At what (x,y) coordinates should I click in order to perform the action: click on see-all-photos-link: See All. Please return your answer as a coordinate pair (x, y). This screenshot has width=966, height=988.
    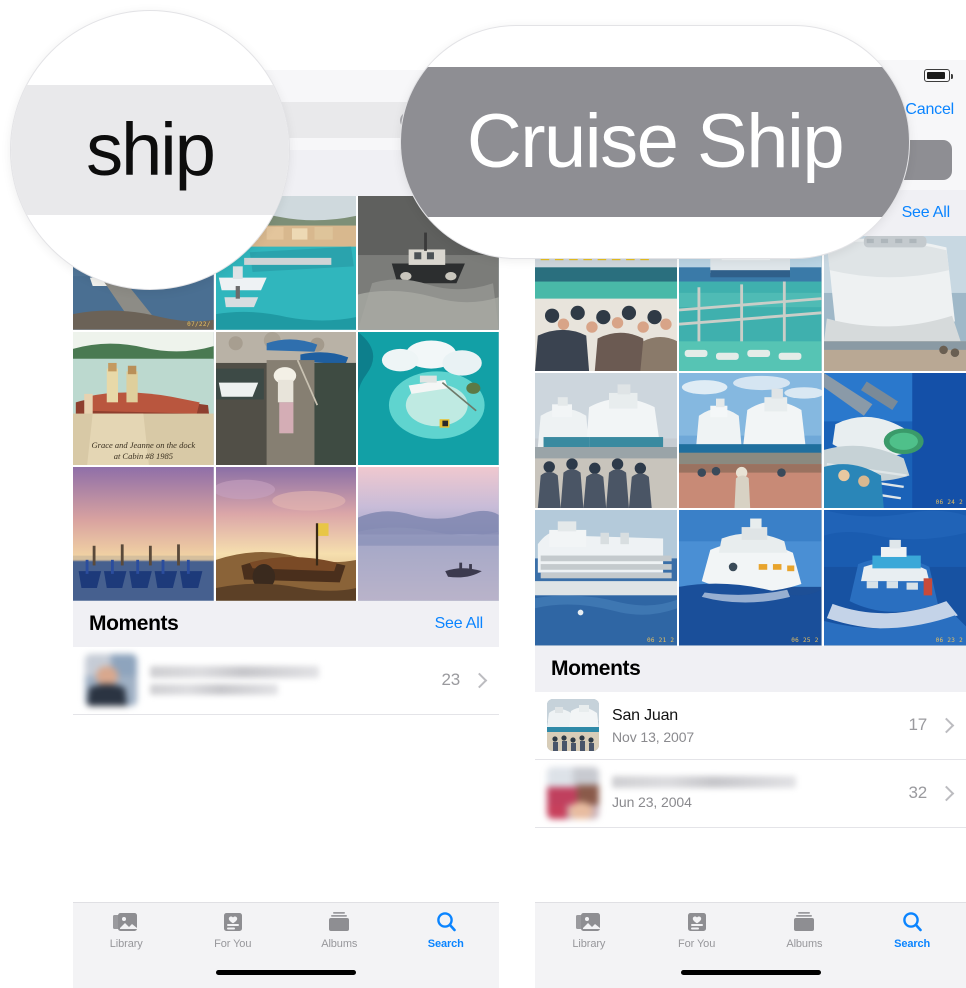
    Looking at the image, I should click on (926, 213).